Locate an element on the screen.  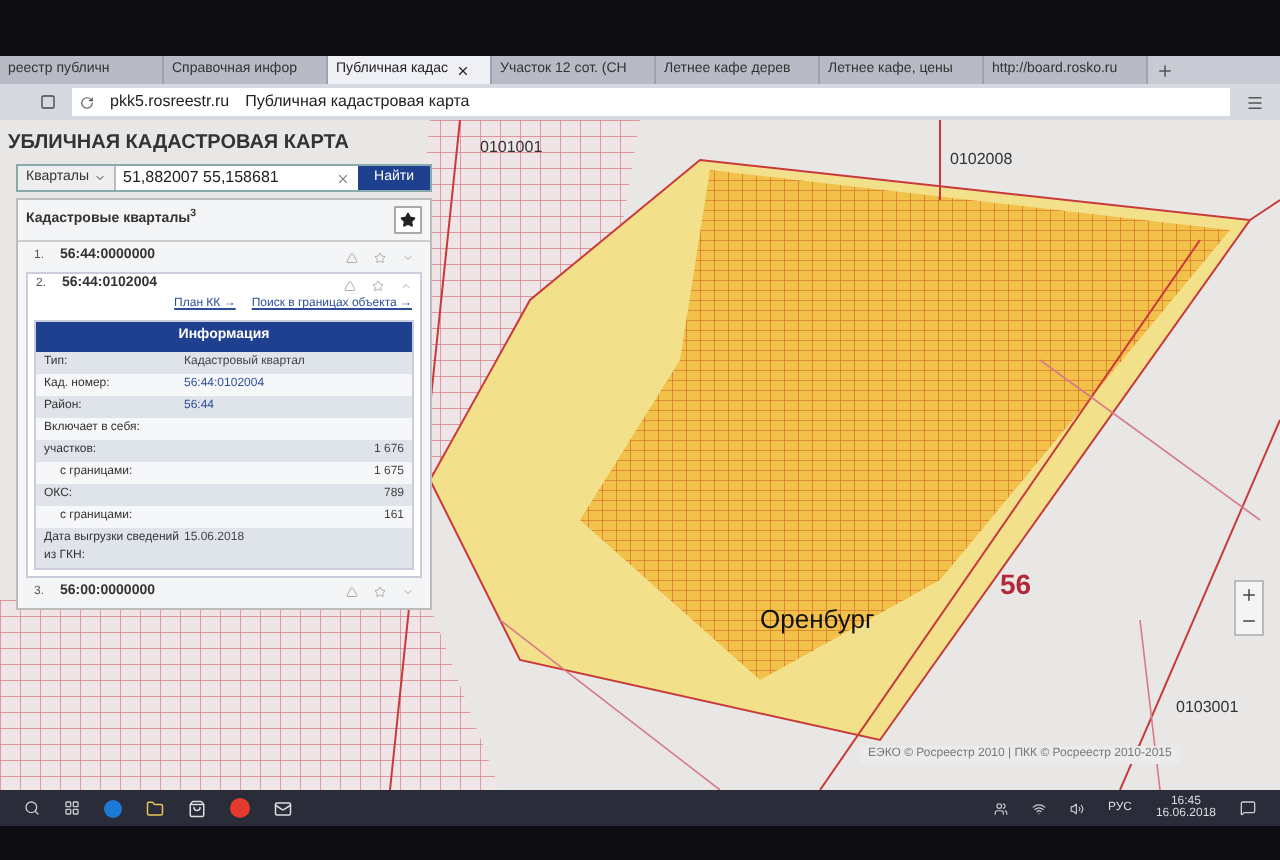
map-label: 0102008 is located at coordinates (981, 160).